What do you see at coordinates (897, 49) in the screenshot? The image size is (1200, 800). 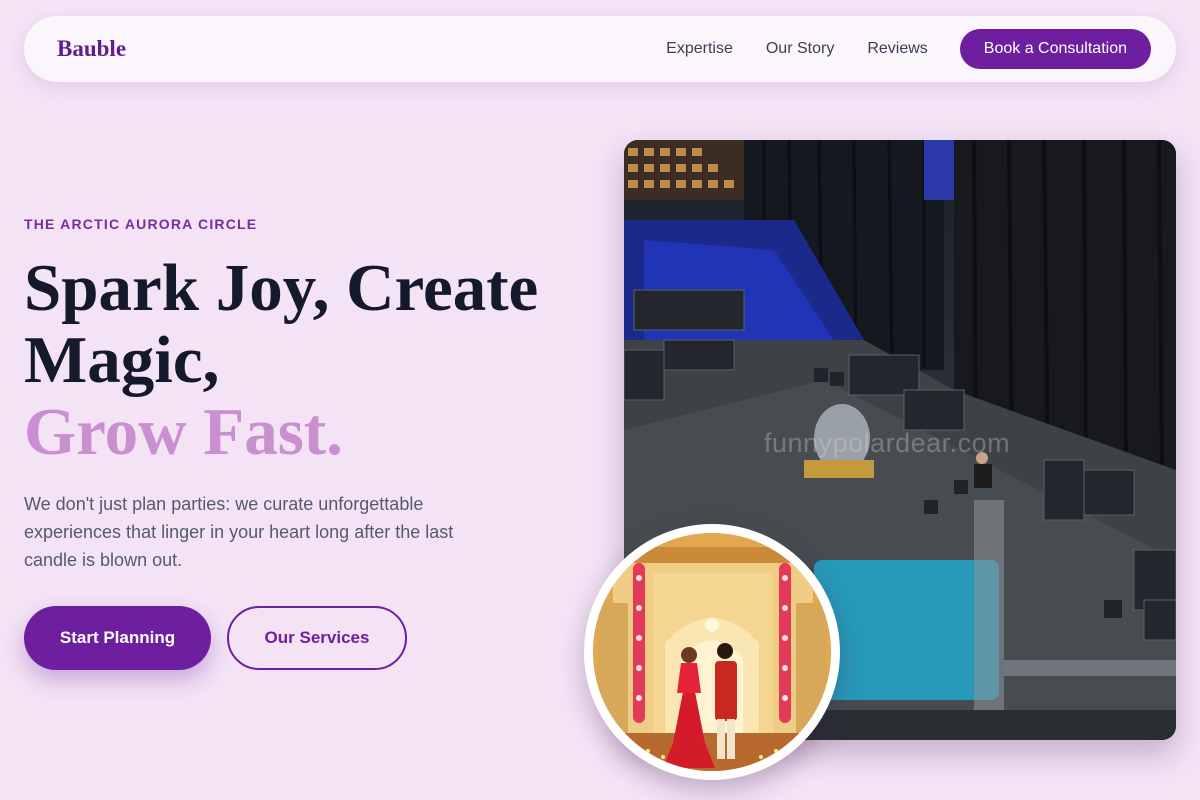 I see `nav-link-reviews: Reviews` at bounding box center [897, 49].